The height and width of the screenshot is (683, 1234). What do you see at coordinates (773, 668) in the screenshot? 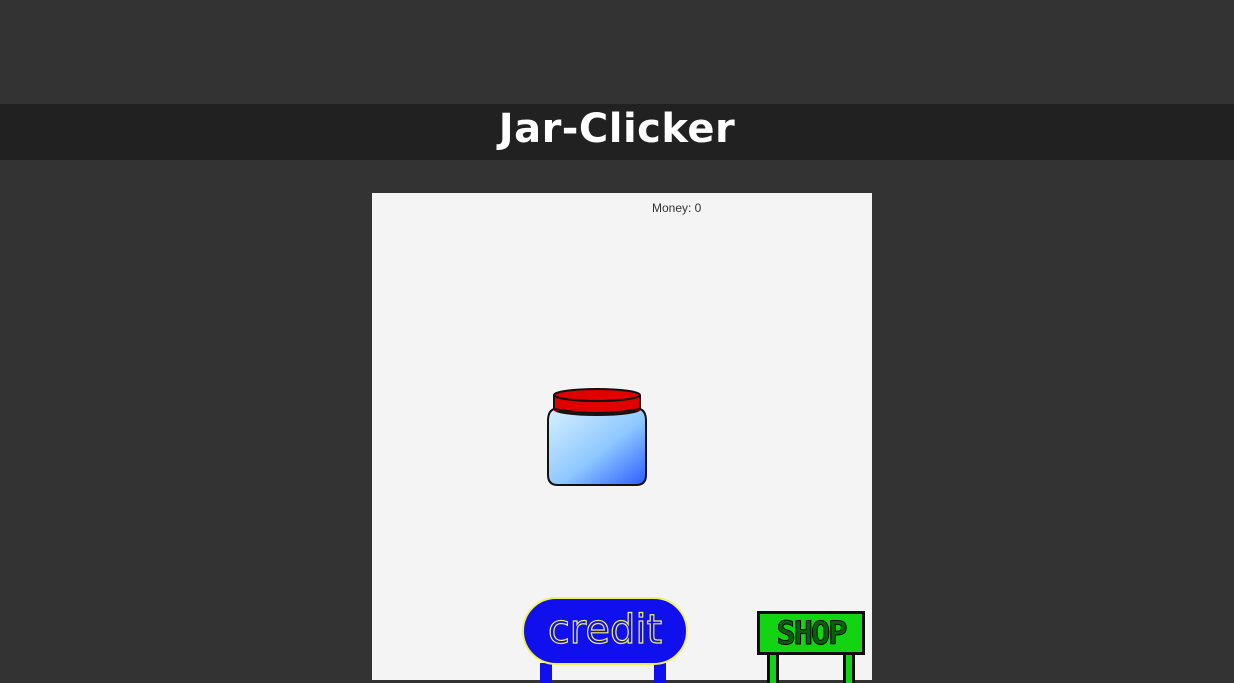
I see `shop-sign-left-post` at bounding box center [773, 668].